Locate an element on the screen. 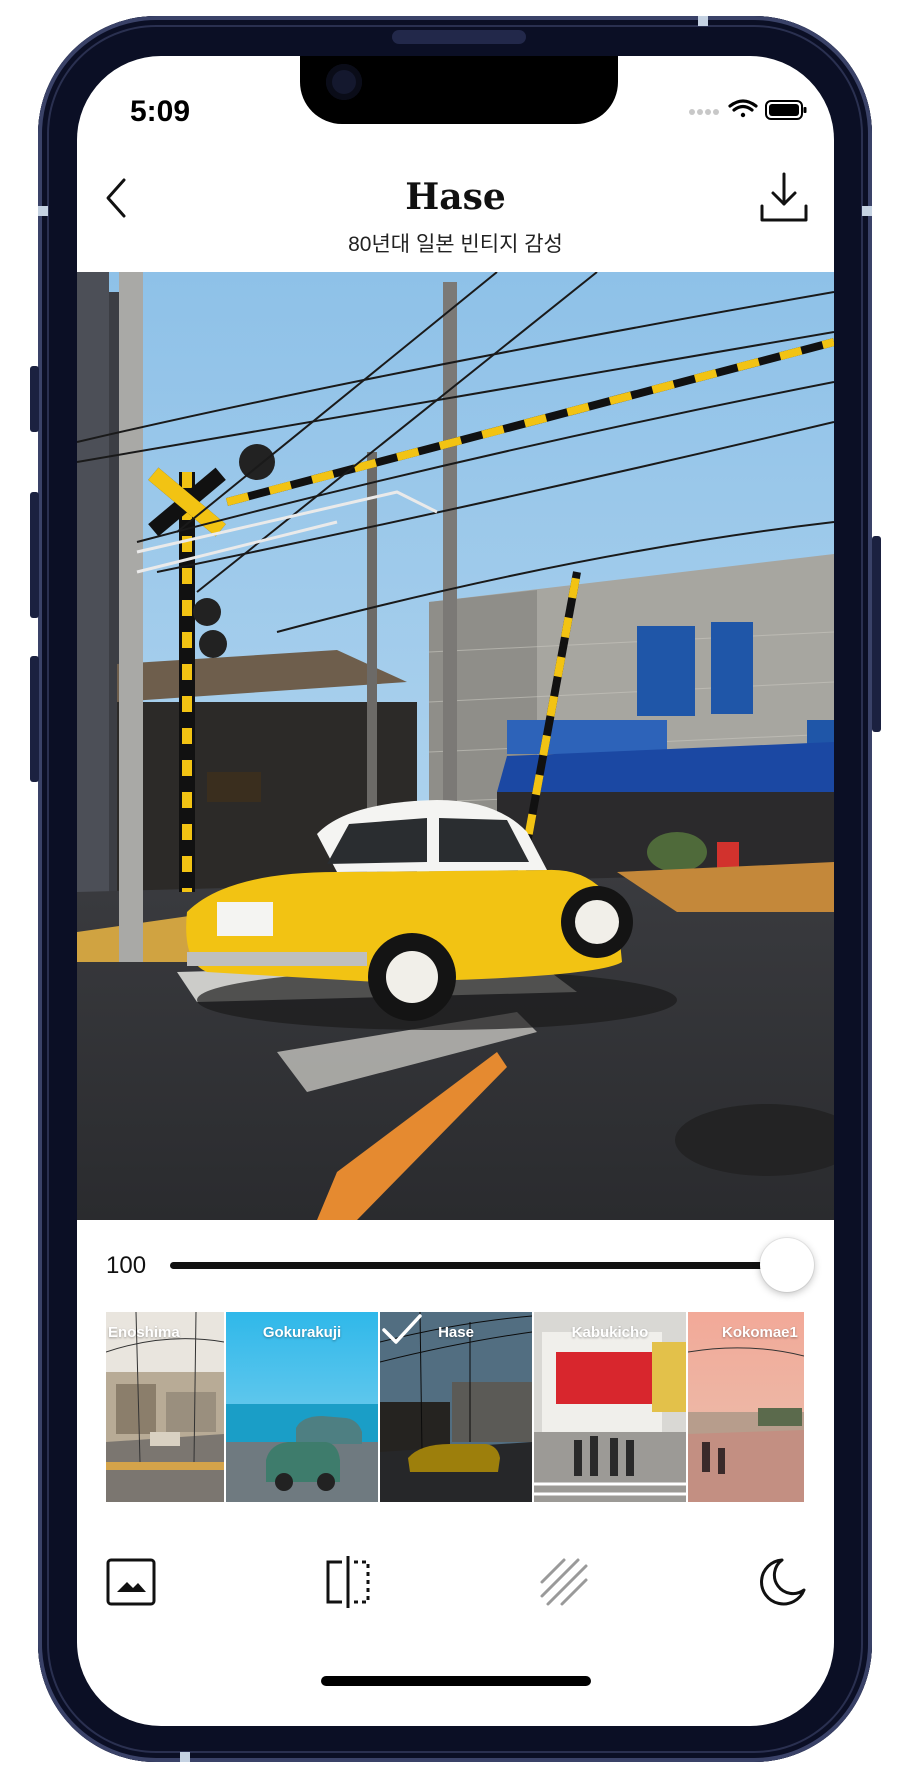  filter-title: Hase is located at coordinates (455, 197).